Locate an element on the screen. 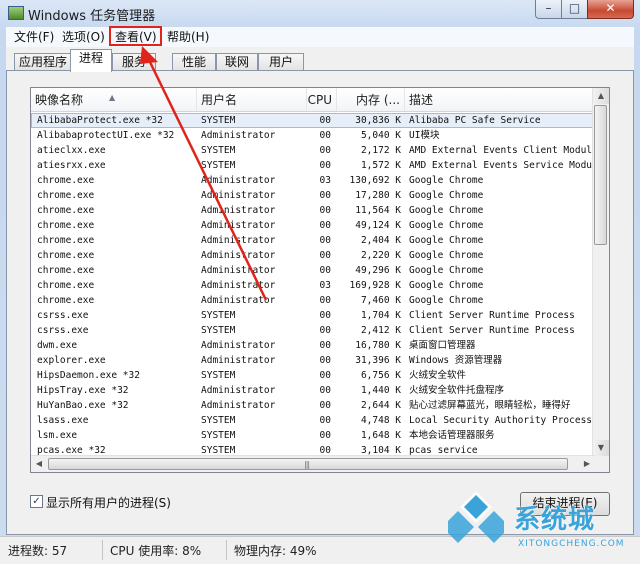  process-memory: 1,704 K is located at coordinates (380, 315).